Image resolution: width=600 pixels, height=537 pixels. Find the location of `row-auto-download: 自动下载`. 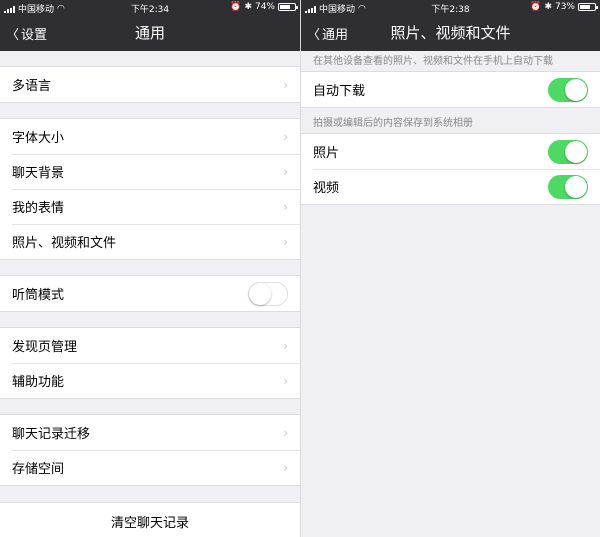

row-auto-download: 自动下载 is located at coordinates (450, 89).